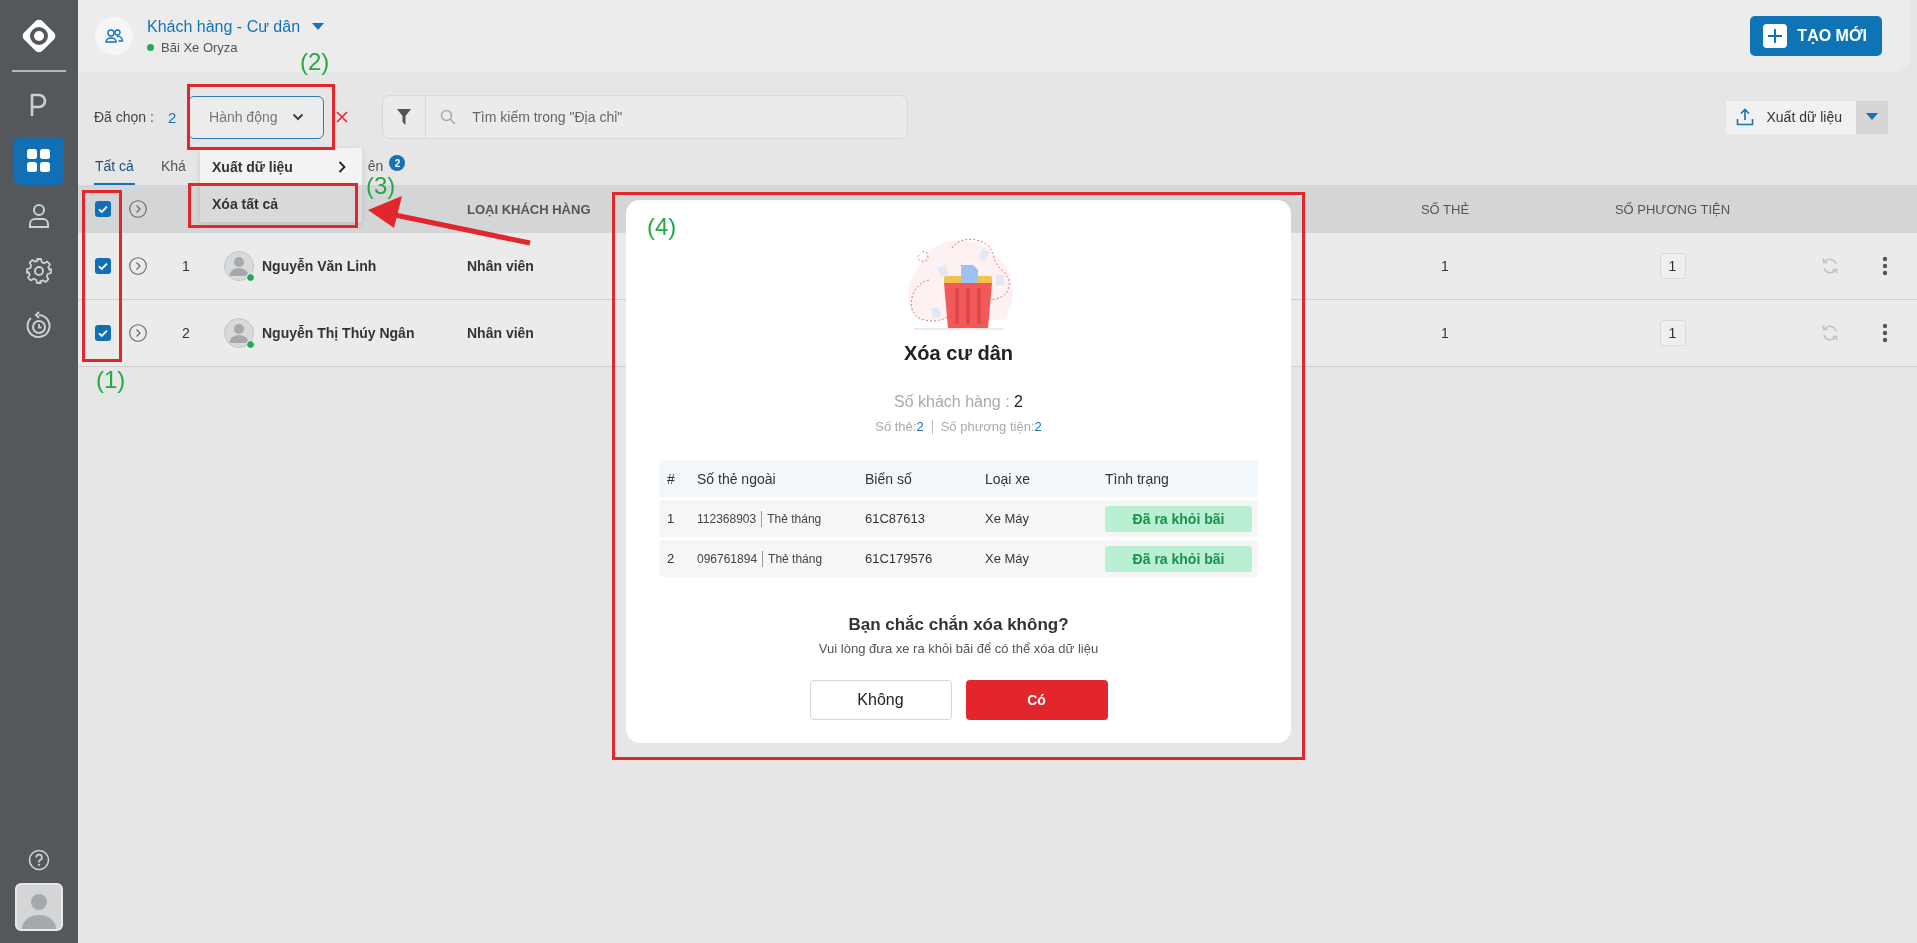 Image resolution: width=1917 pixels, height=943 pixels. What do you see at coordinates (952, 401) in the screenshot?
I see `customer-count-label: Số khách hàng :` at bounding box center [952, 401].